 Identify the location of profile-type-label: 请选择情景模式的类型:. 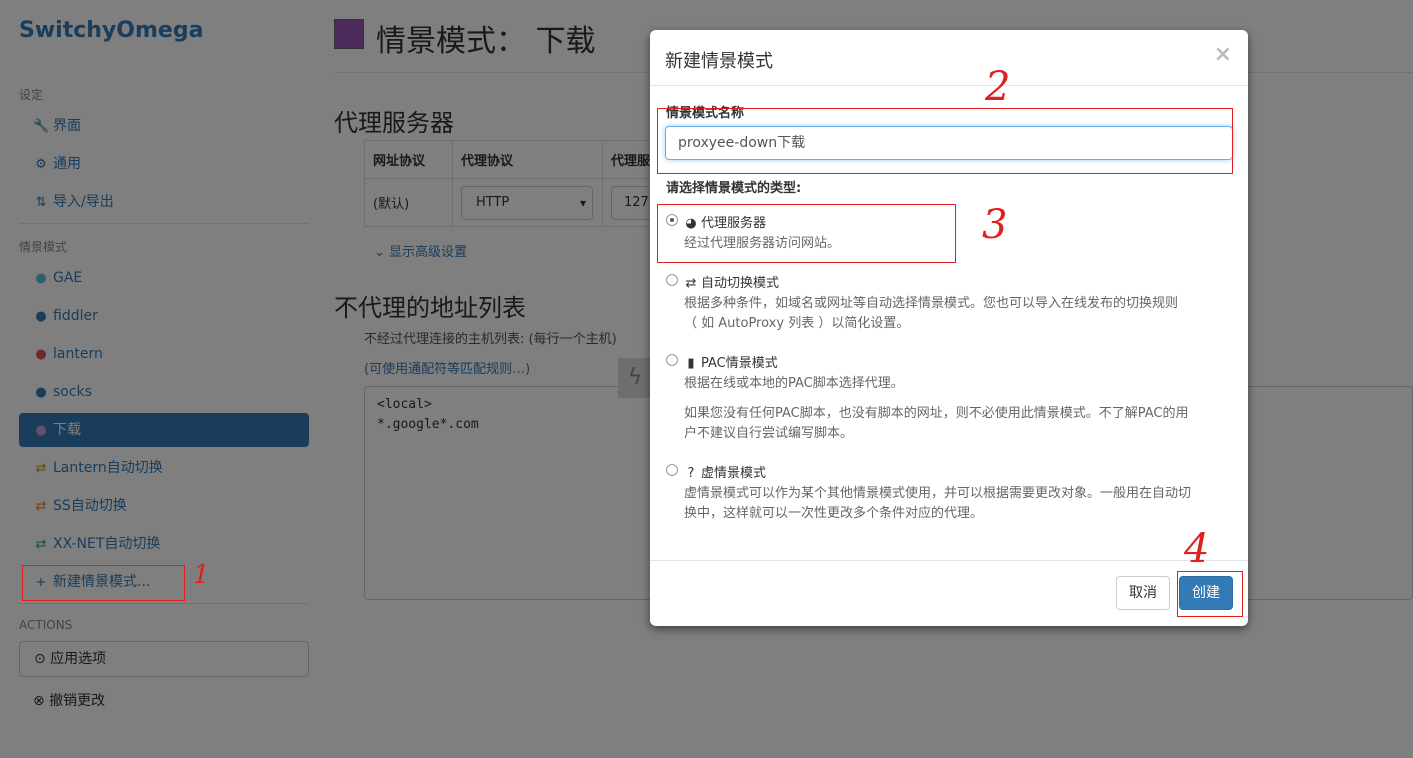
(734, 188).